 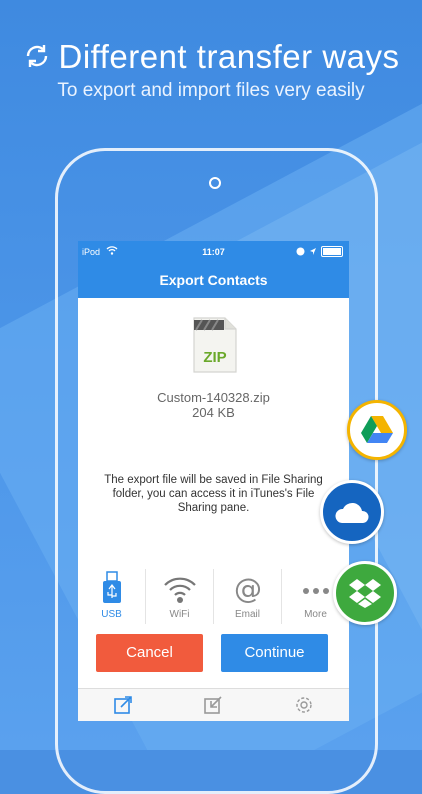 I want to click on method-email: @ Email, so click(x=247, y=596).